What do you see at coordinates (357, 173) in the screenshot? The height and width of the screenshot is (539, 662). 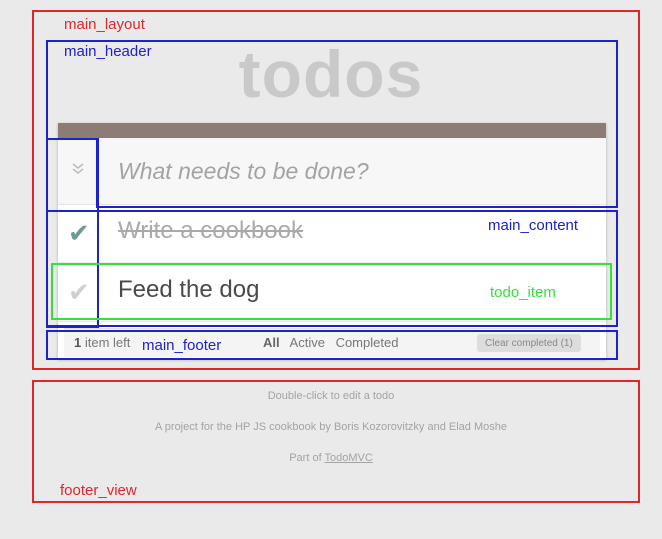 I see `overlay-main-header-right` at bounding box center [357, 173].